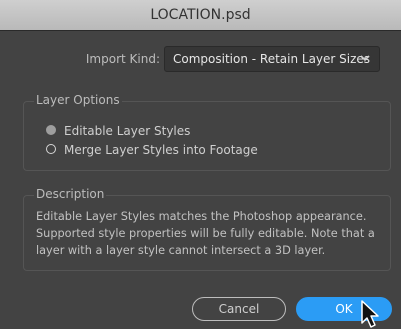 The height and width of the screenshot is (329, 401). I want to click on radio-label: Merge Layer Styles into Footage, so click(161, 150).